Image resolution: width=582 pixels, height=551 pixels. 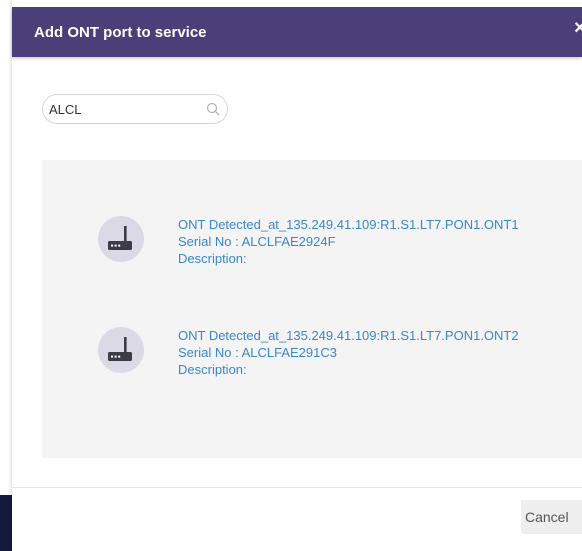 I want to click on ont-serial: Serial No : ALCLFAE2924F, so click(x=257, y=241).